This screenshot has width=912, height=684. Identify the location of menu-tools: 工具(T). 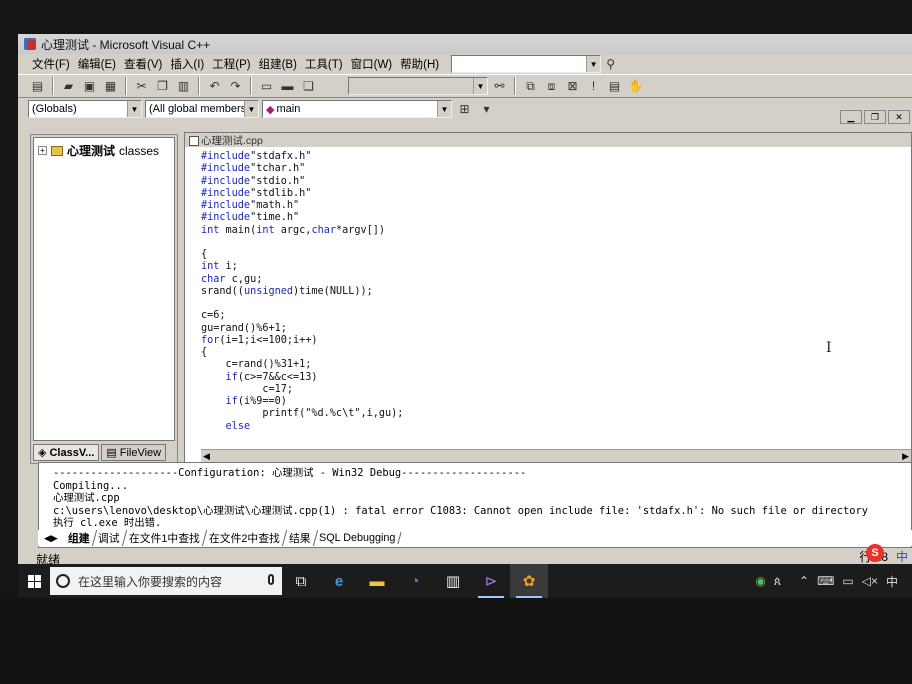
(324, 64).